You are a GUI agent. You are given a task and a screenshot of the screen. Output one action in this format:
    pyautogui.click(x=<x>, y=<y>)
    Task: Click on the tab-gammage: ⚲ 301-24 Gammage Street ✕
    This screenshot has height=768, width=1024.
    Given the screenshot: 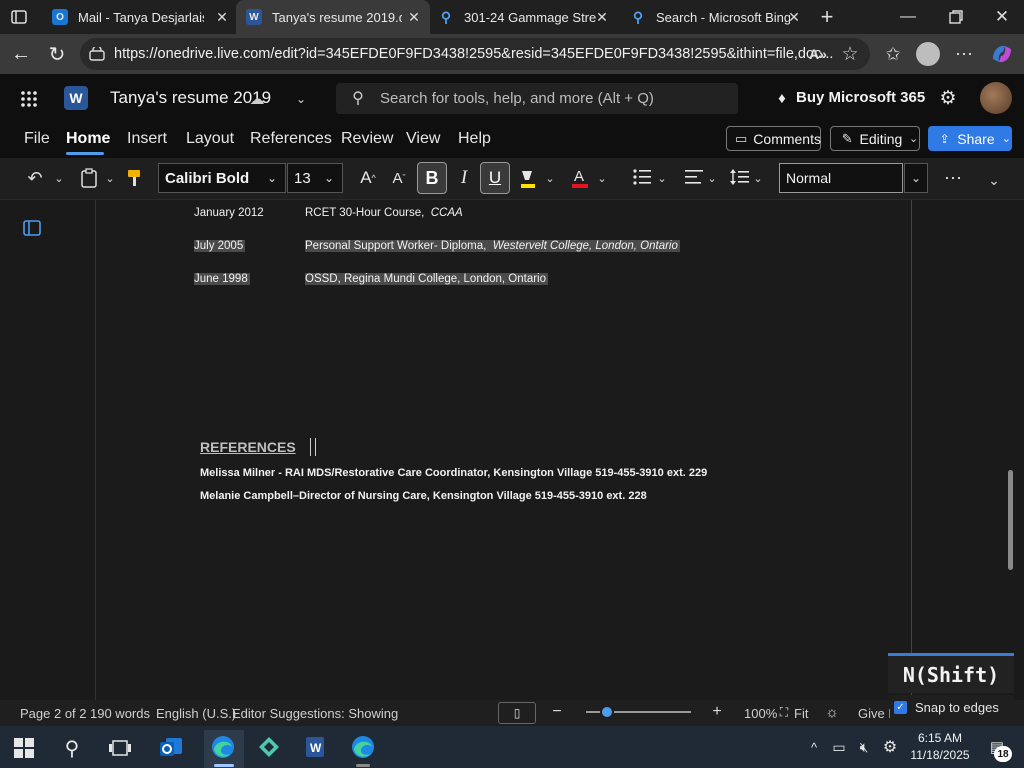 What is the action you would take?
    pyautogui.click(x=523, y=17)
    